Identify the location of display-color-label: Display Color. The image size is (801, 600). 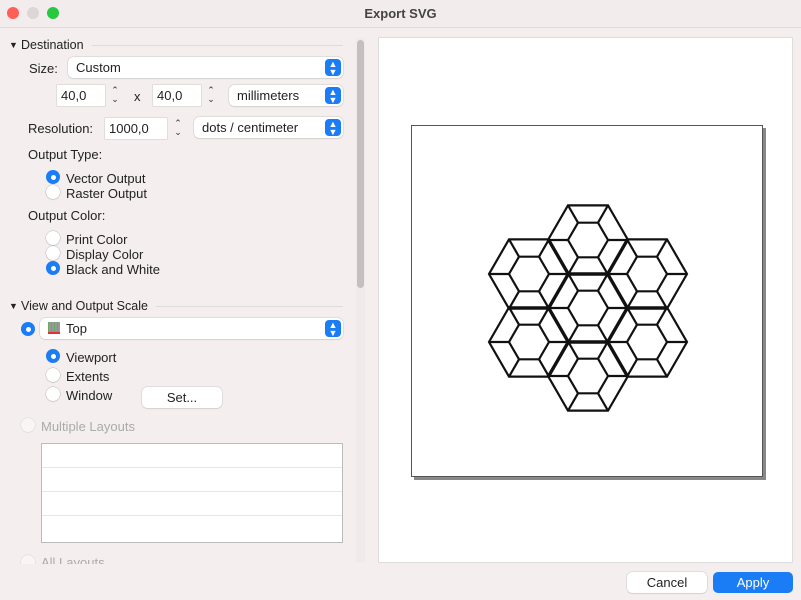
(105, 254).